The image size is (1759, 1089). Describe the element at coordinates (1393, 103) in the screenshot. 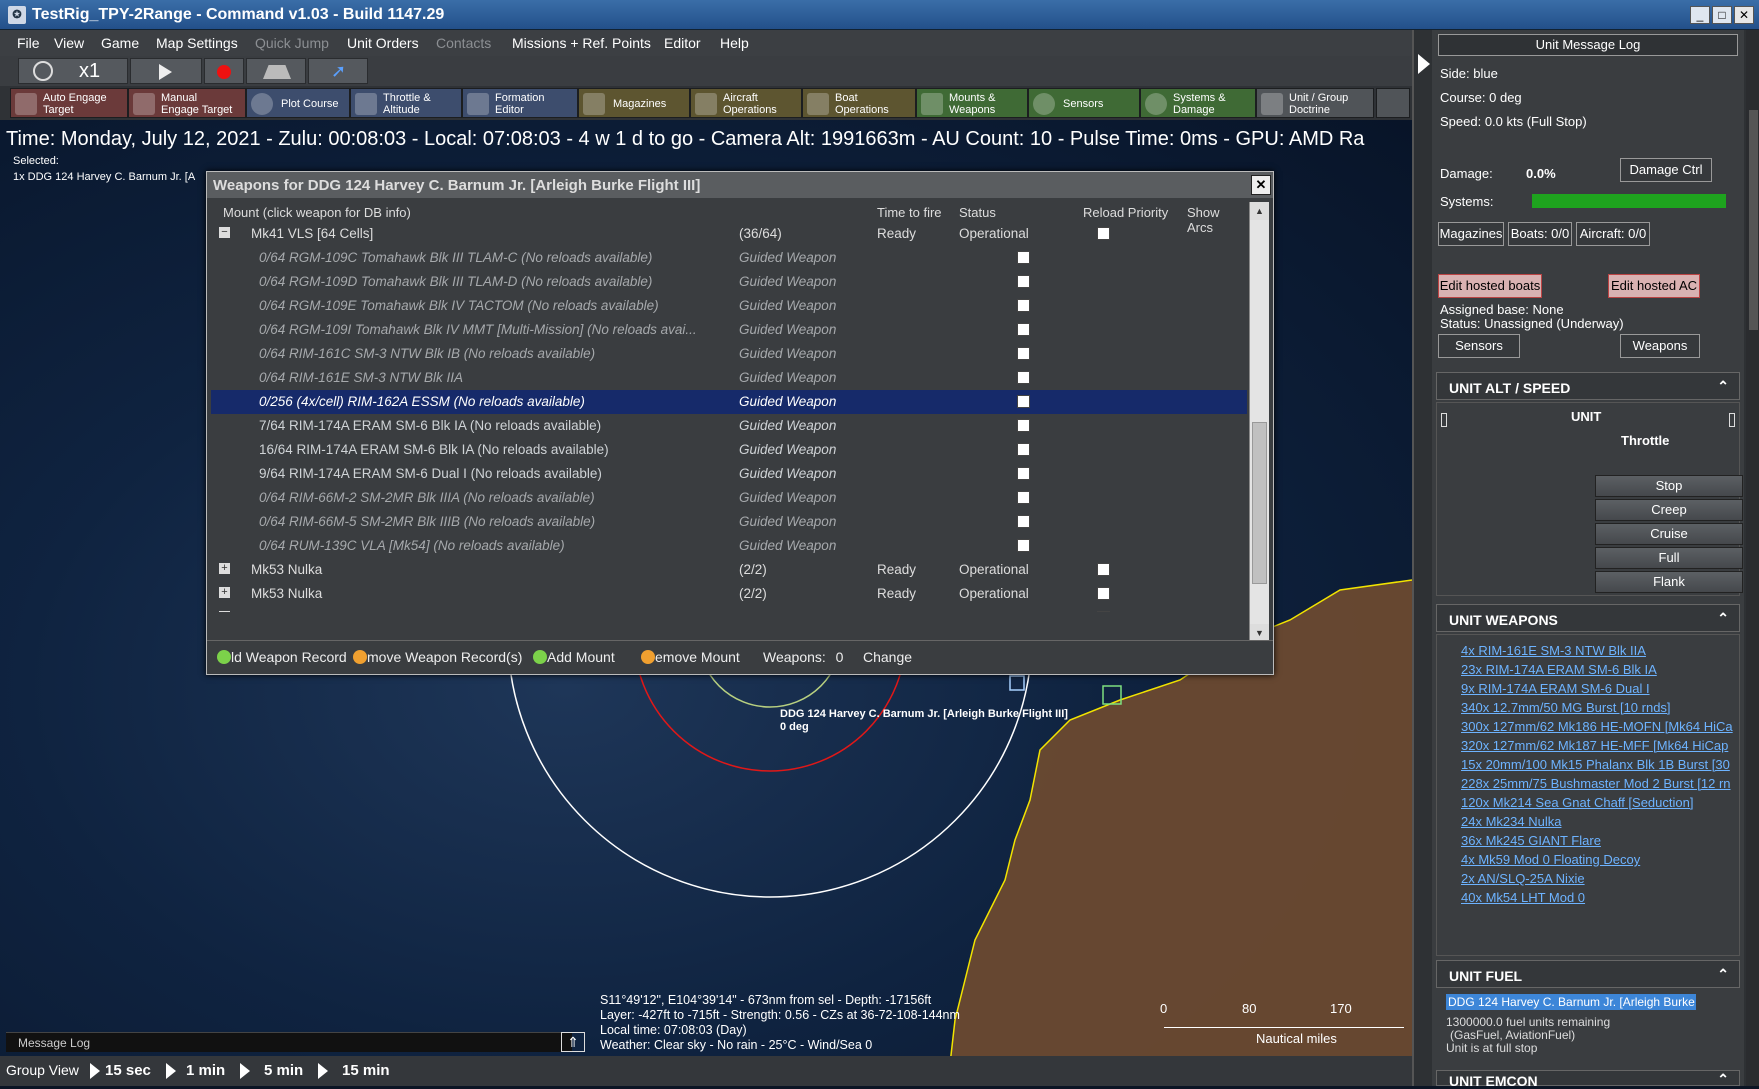

I see `more-toolbar-button` at that location.